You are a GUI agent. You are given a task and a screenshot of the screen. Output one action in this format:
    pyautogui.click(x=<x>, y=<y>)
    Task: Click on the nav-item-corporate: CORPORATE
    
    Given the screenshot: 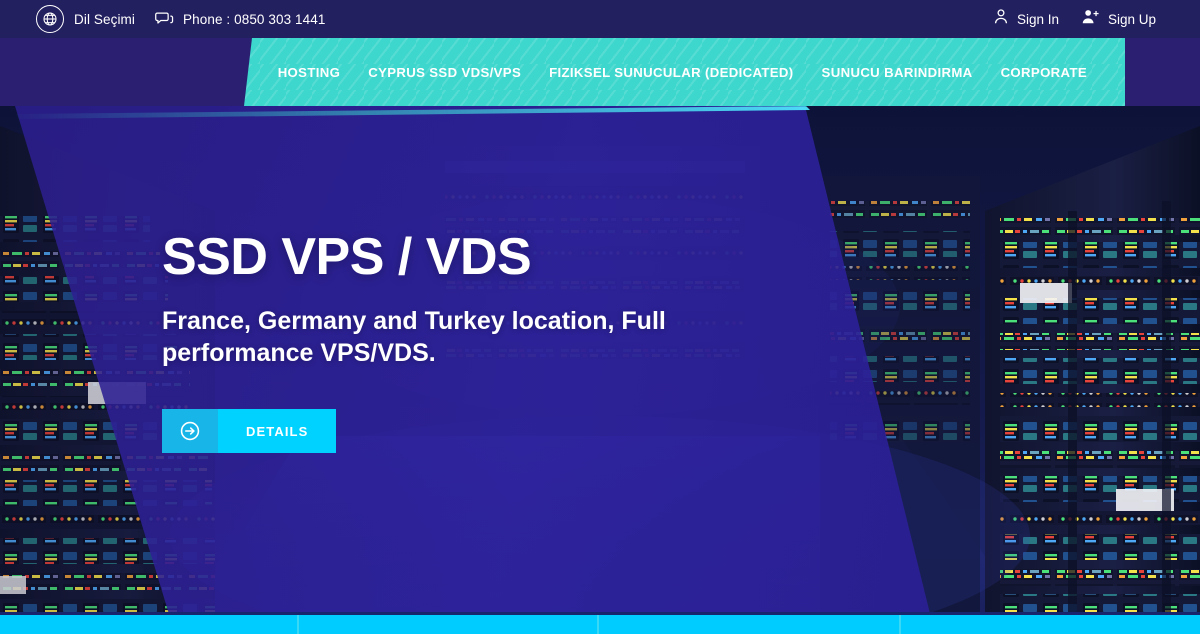 What is the action you would take?
    pyautogui.click(x=1044, y=72)
    